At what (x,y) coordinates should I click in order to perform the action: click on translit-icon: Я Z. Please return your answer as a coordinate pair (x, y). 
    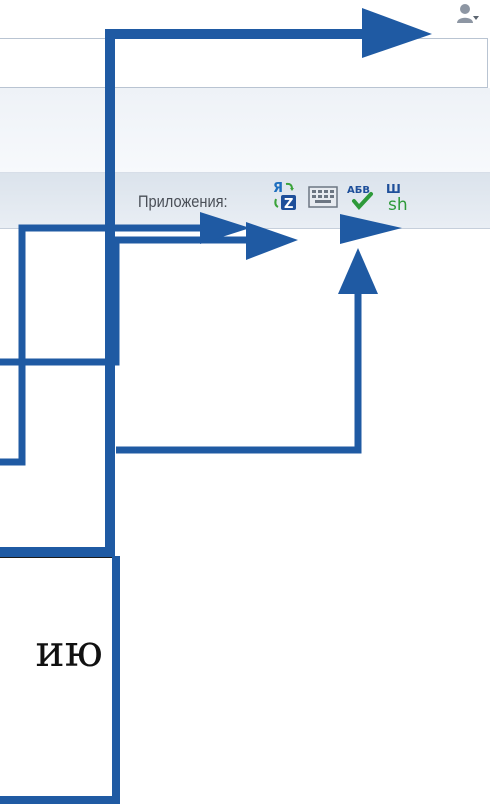
    Looking at the image, I should click on (286, 197).